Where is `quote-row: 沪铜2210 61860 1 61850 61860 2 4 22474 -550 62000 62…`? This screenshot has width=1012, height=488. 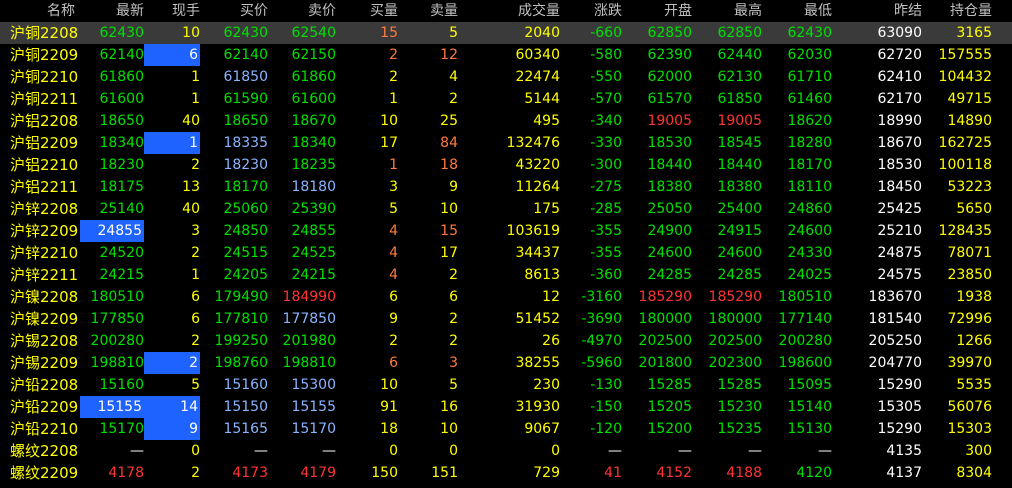
quote-row: 沪铜2210 61860 1 61850 61860 2 4 22474 -550 62000 62… is located at coordinates (506, 77).